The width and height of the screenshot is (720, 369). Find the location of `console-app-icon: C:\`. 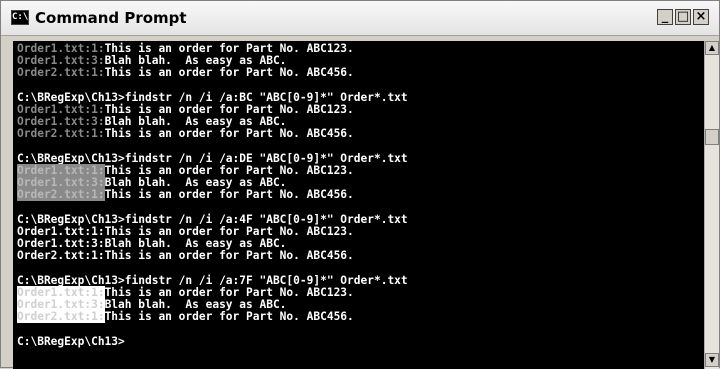

console-app-icon: C:\ is located at coordinates (20, 17).